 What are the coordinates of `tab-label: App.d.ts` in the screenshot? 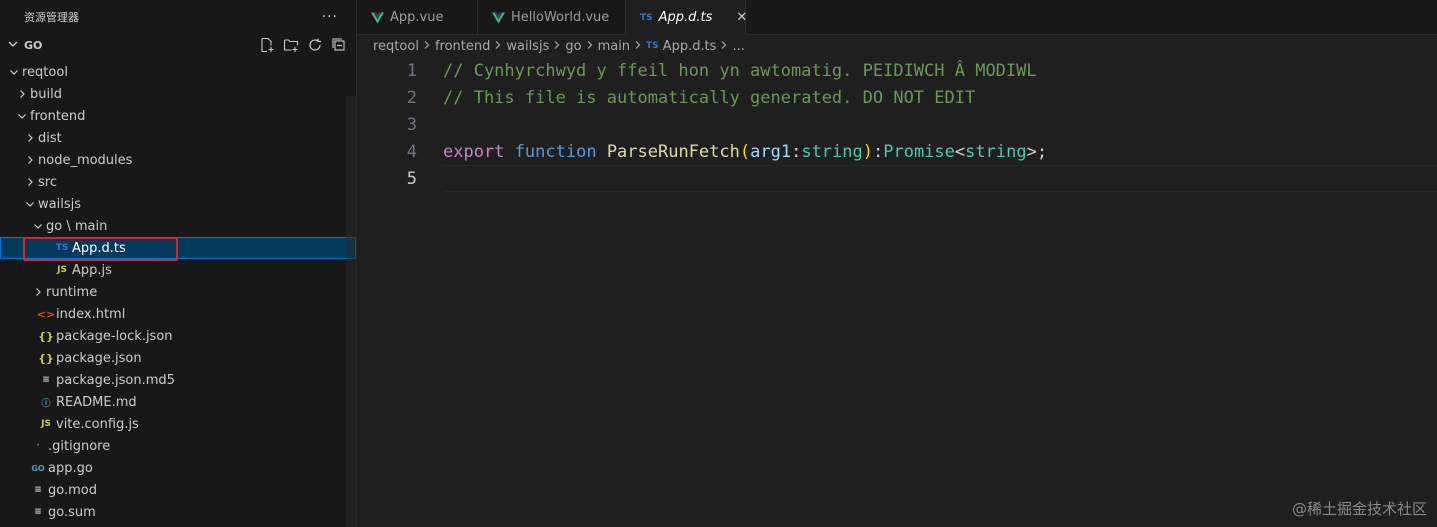 It's located at (685, 17).